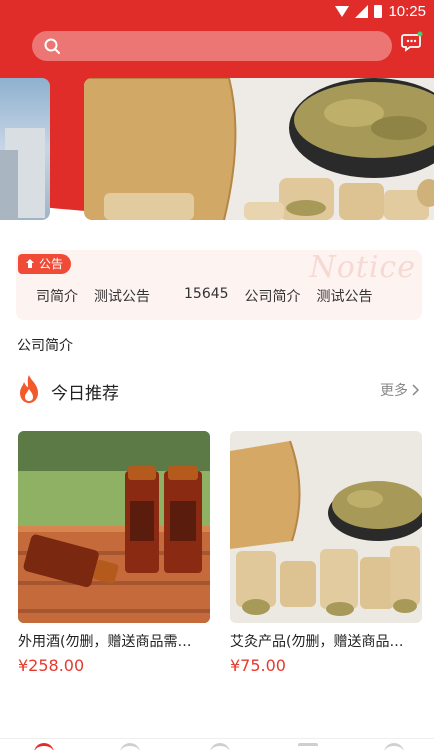 The width and height of the screenshot is (434, 750). What do you see at coordinates (29, 389) in the screenshot?
I see `fire-icon` at bounding box center [29, 389].